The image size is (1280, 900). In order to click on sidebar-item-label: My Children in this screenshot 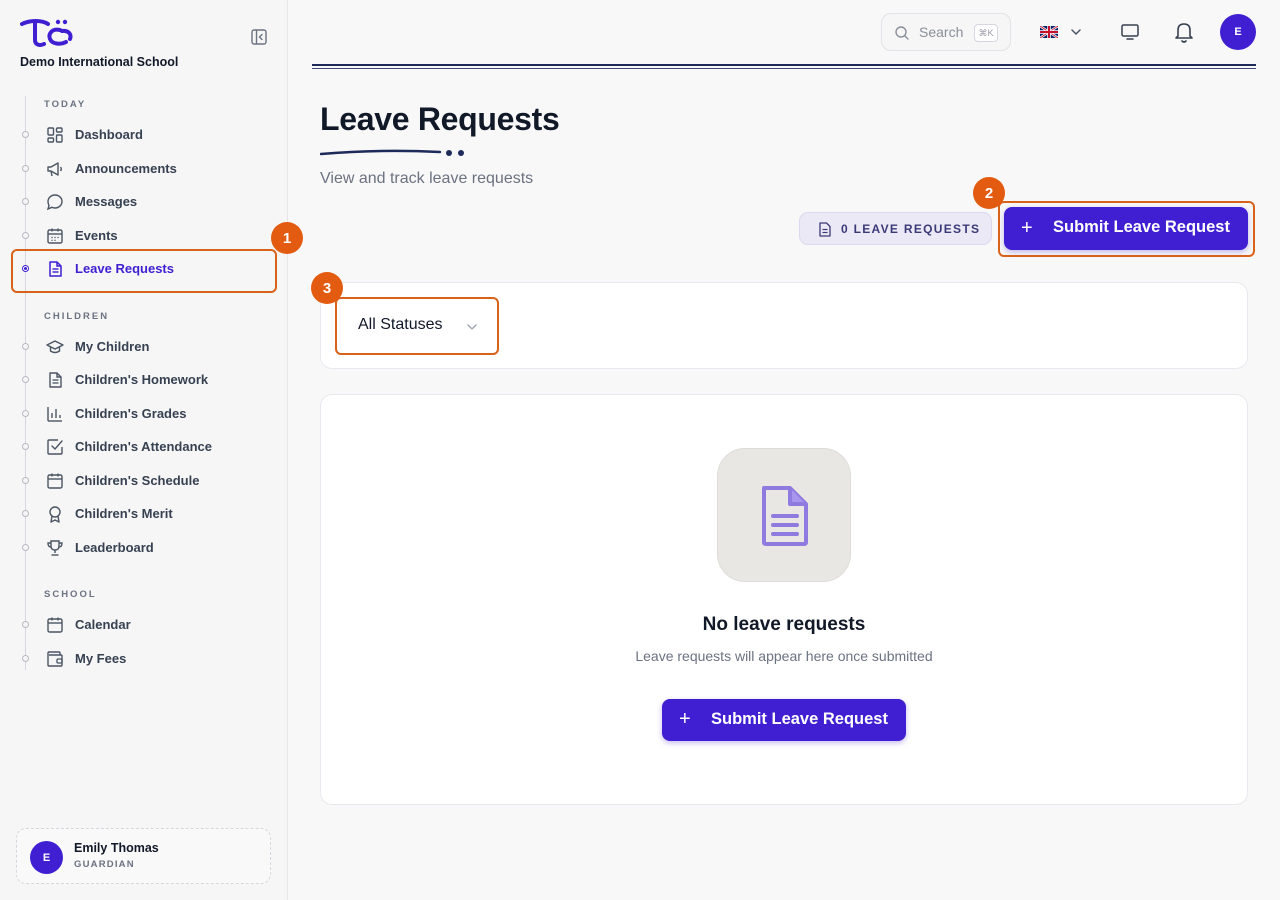, I will do `click(112, 346)`.